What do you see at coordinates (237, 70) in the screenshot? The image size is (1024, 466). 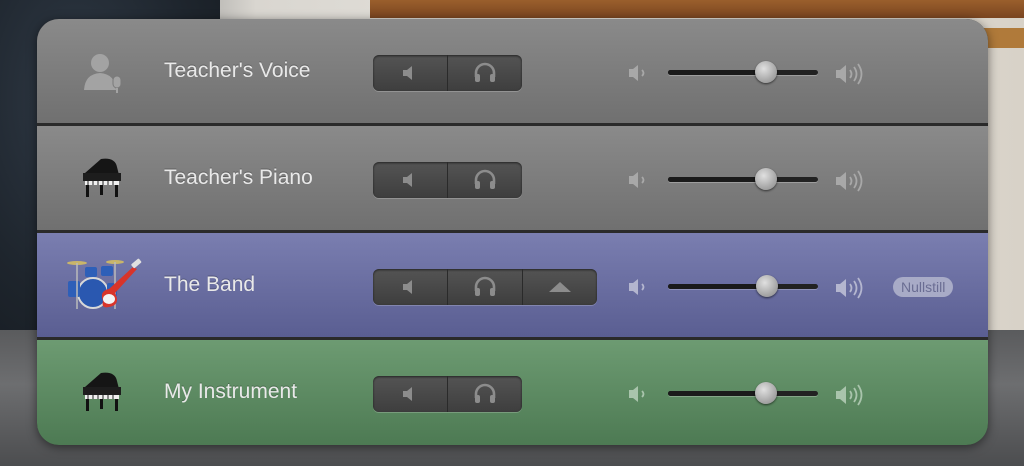 I see `track-name: Teacher's Voice` at bounding box center [237, 70].